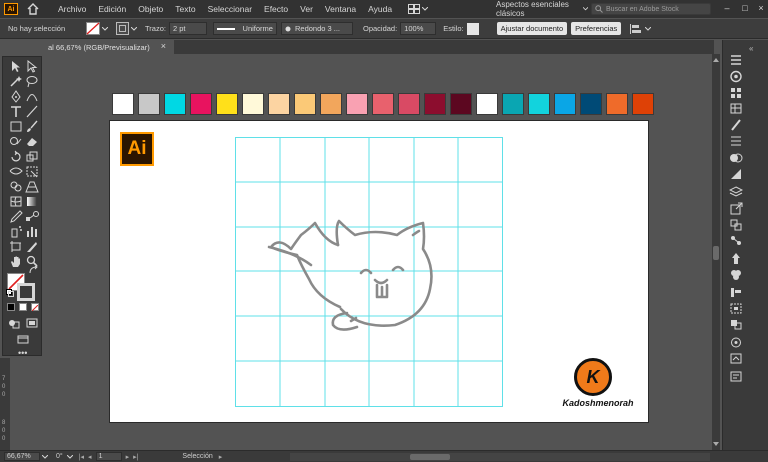  What do you see at coordinates (22, 456) in the screenshot?
I see `zoom-select: 66,67%` at bounding box center [22, 456].